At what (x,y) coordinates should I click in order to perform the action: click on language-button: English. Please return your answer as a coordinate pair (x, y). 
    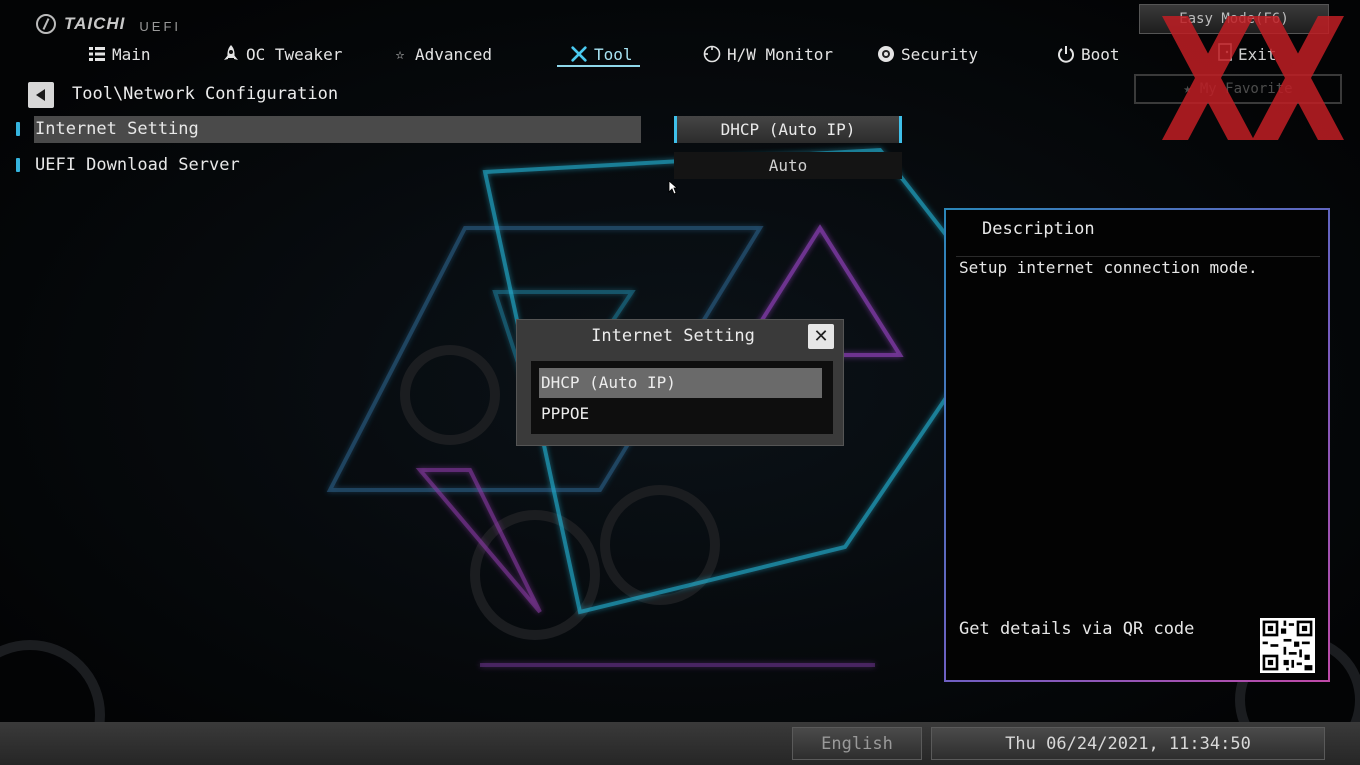
    Looking at the image, I should click on (857, 743).